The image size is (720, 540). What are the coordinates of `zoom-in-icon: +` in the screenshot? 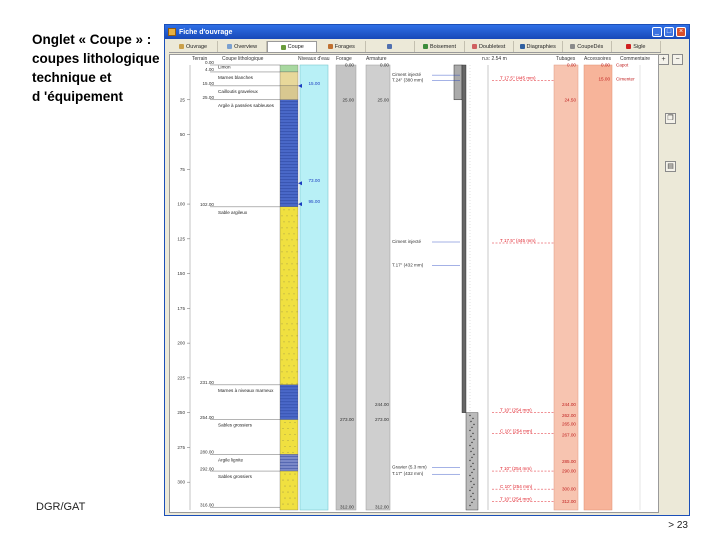 It's located at (663, 59).